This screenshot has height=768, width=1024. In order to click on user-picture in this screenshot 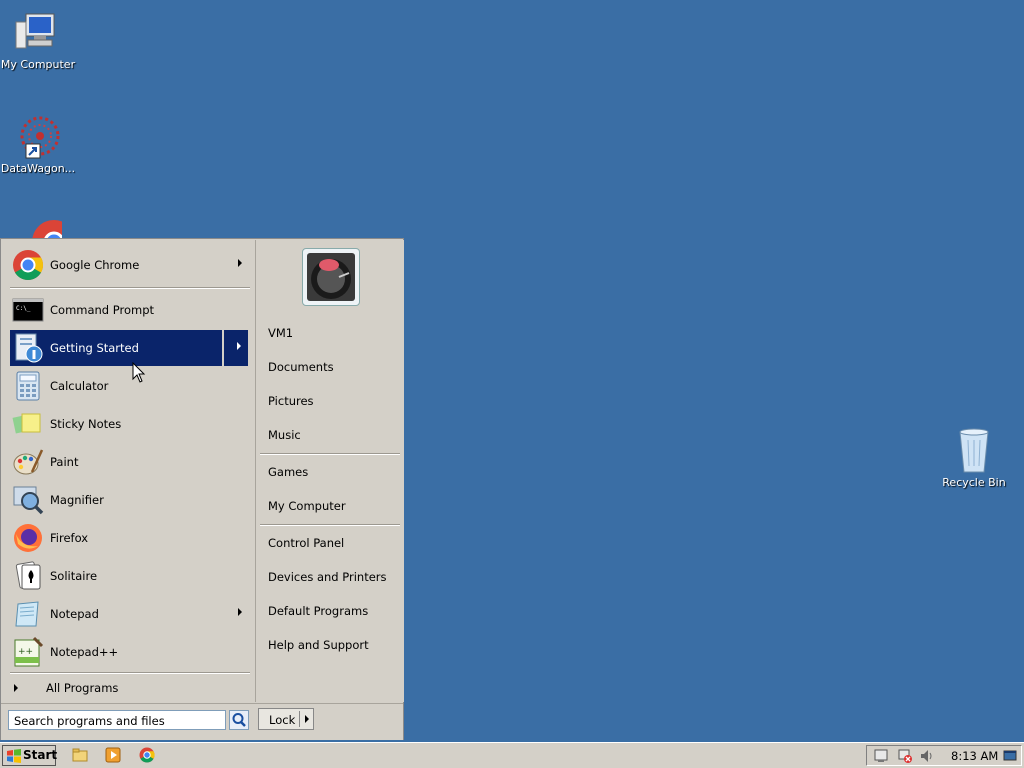, I will do `click(331, 277)`.